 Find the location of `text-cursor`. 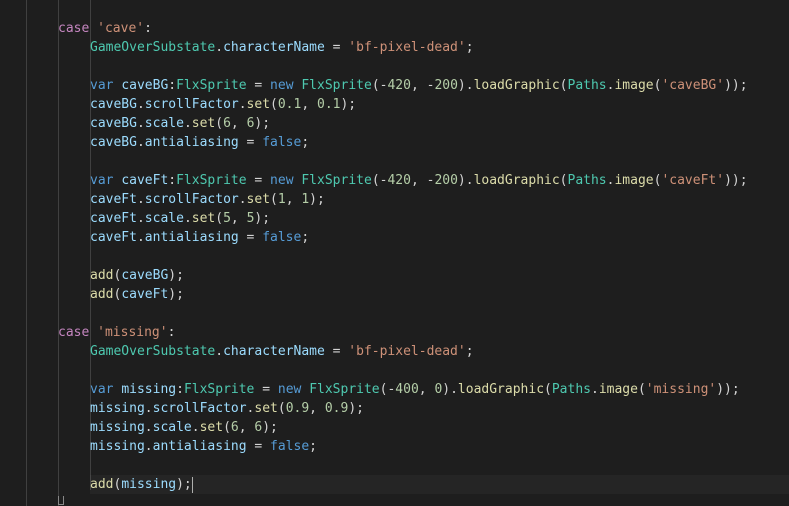

text-cursor is located at coordinates (192, 484).